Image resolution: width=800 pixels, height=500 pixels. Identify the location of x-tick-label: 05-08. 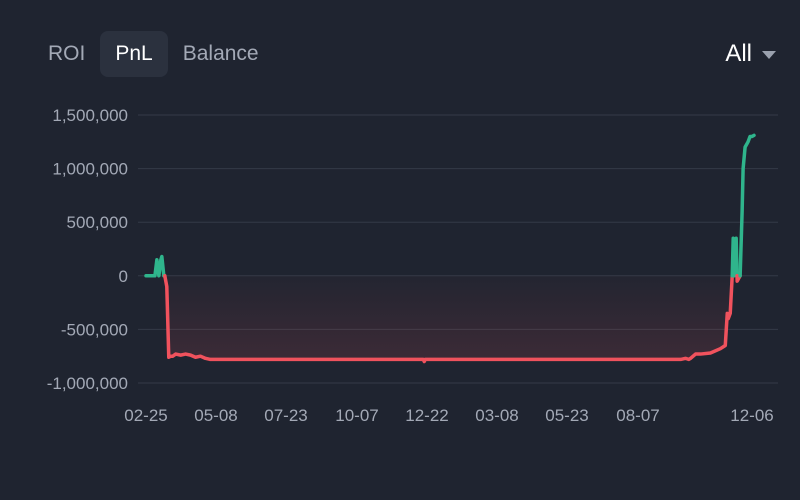
(215, 415).